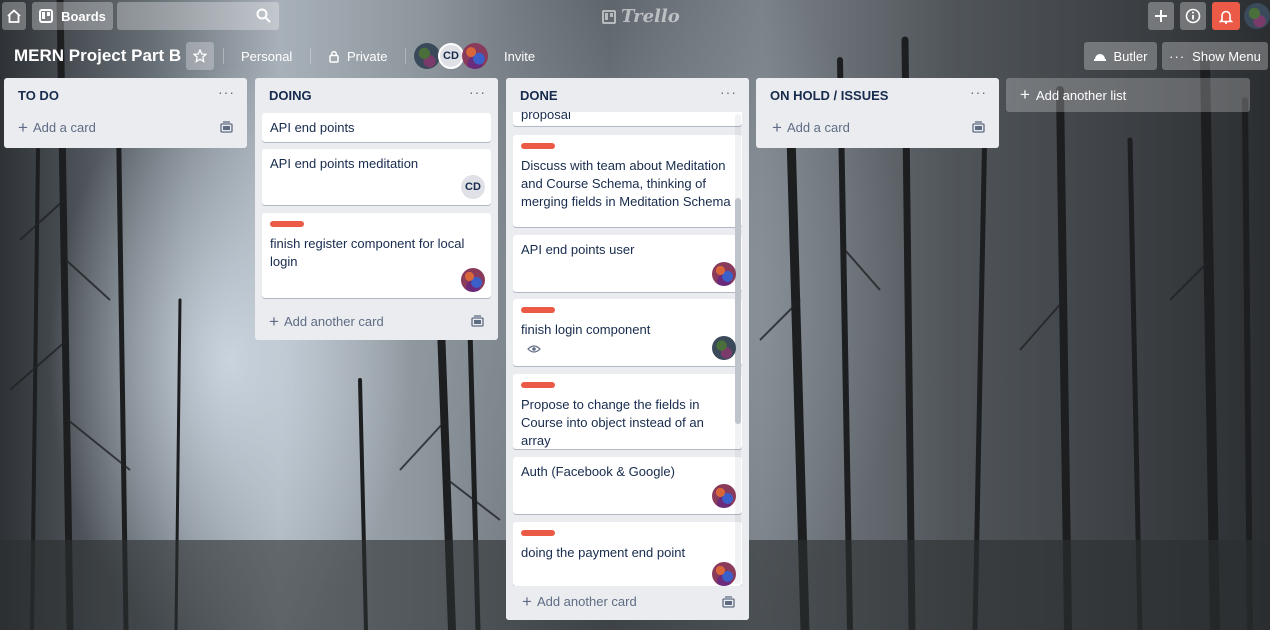 The width and height of the screenshot is (1270, 630). I want to click on list-header: ON HOLD / ISSUES ···, so click(877, 95).